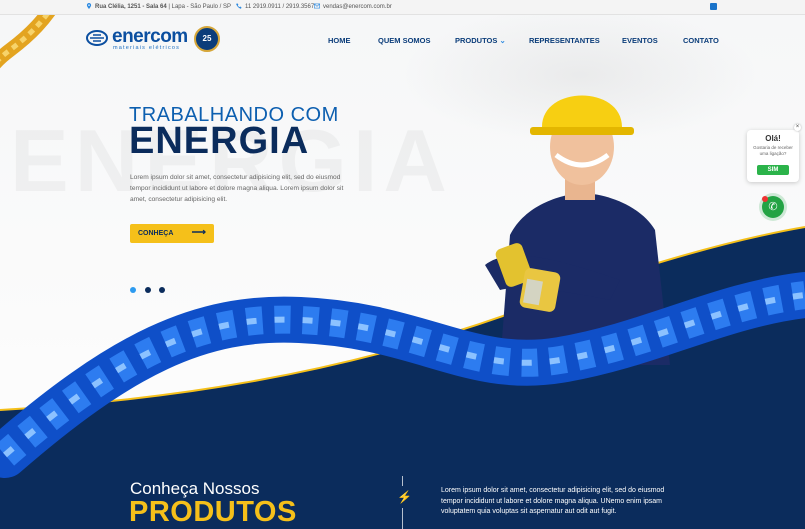  Describe the element at coordinates (402, 481) in the screenshot. I see `divider-line-top` at that location.